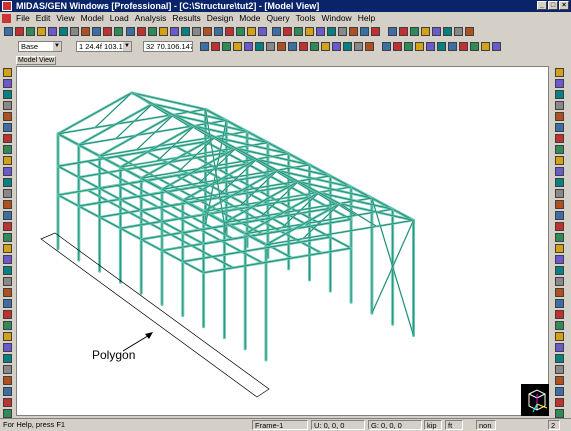 The height and width of the screenshot is (431, 571). I want to click on document-icon, so click(6, 18).